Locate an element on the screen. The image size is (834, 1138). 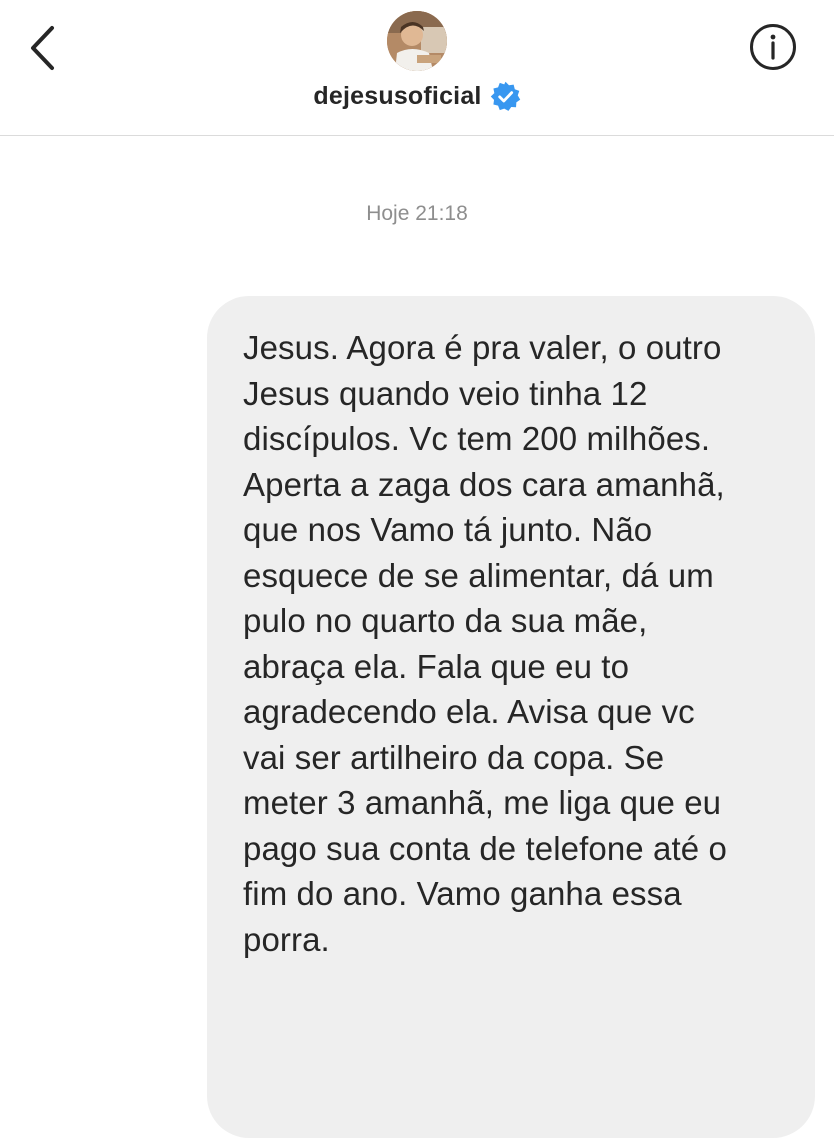
verified-badge-icon is located at coordinates (505, 96).